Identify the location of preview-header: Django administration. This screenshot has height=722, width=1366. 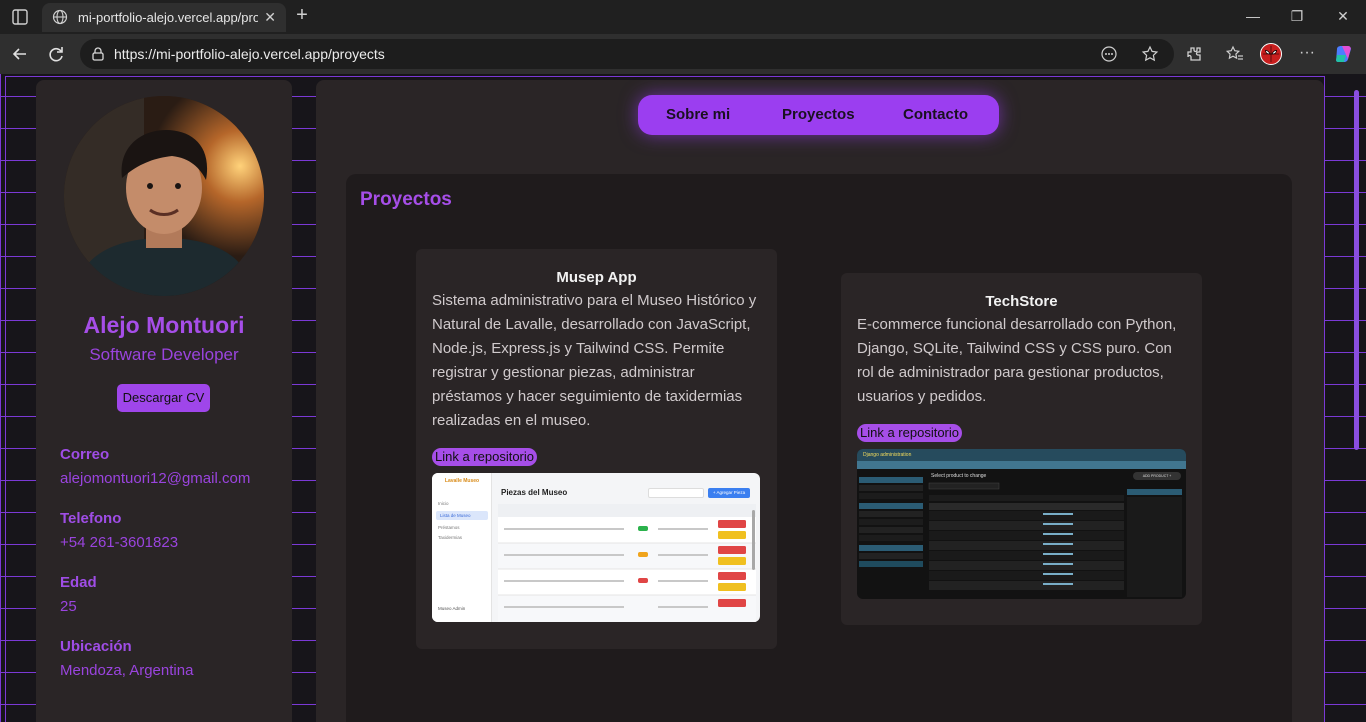
(1021, 455).